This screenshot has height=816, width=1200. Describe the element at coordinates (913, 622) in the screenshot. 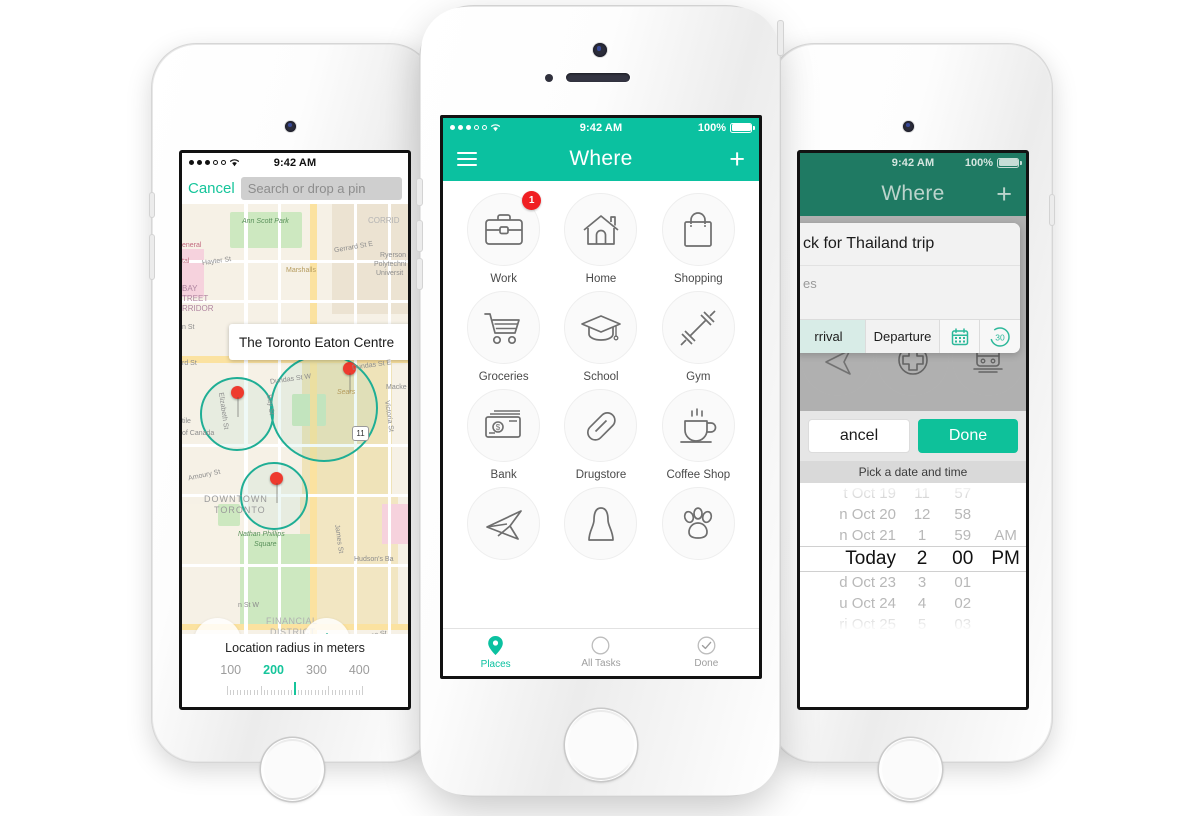

I see `picker-row: ri Oct 25 5 03` at that location.